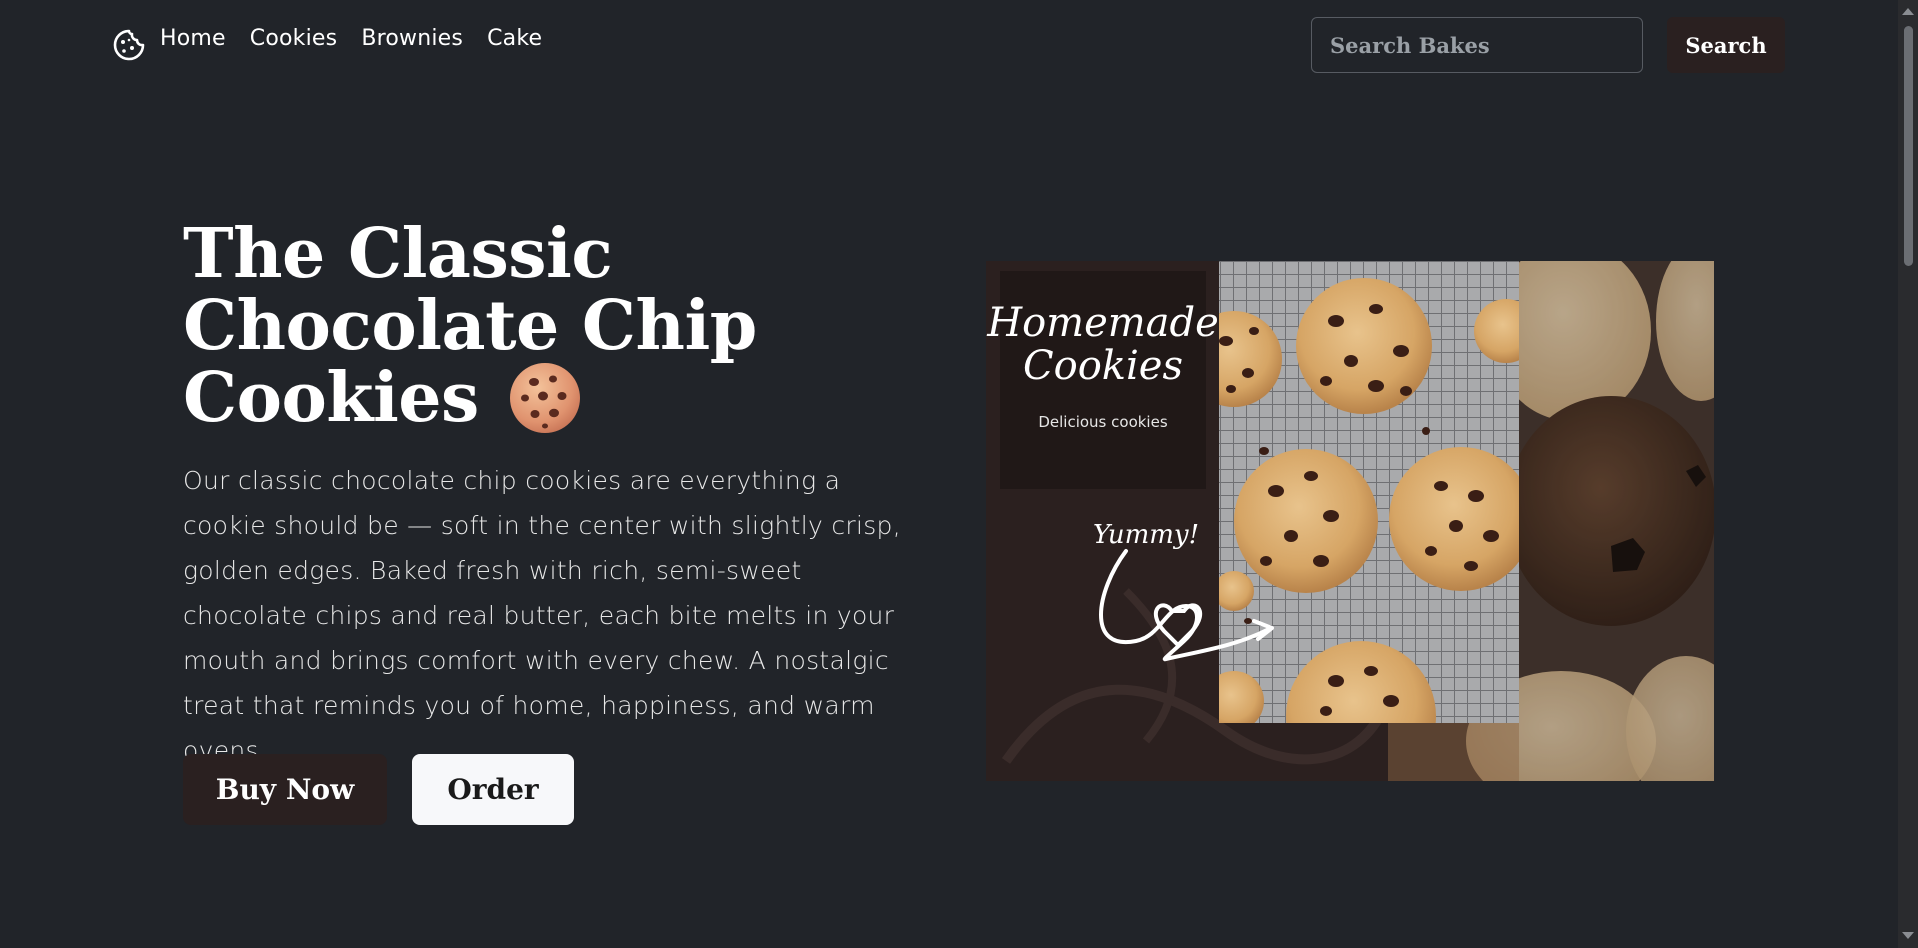 This screenshot has width=1918, height=948. What do you see at coordinates (493, 789) in the screenshot?
I see `order-button: Order` at bounding box center [493, 789].